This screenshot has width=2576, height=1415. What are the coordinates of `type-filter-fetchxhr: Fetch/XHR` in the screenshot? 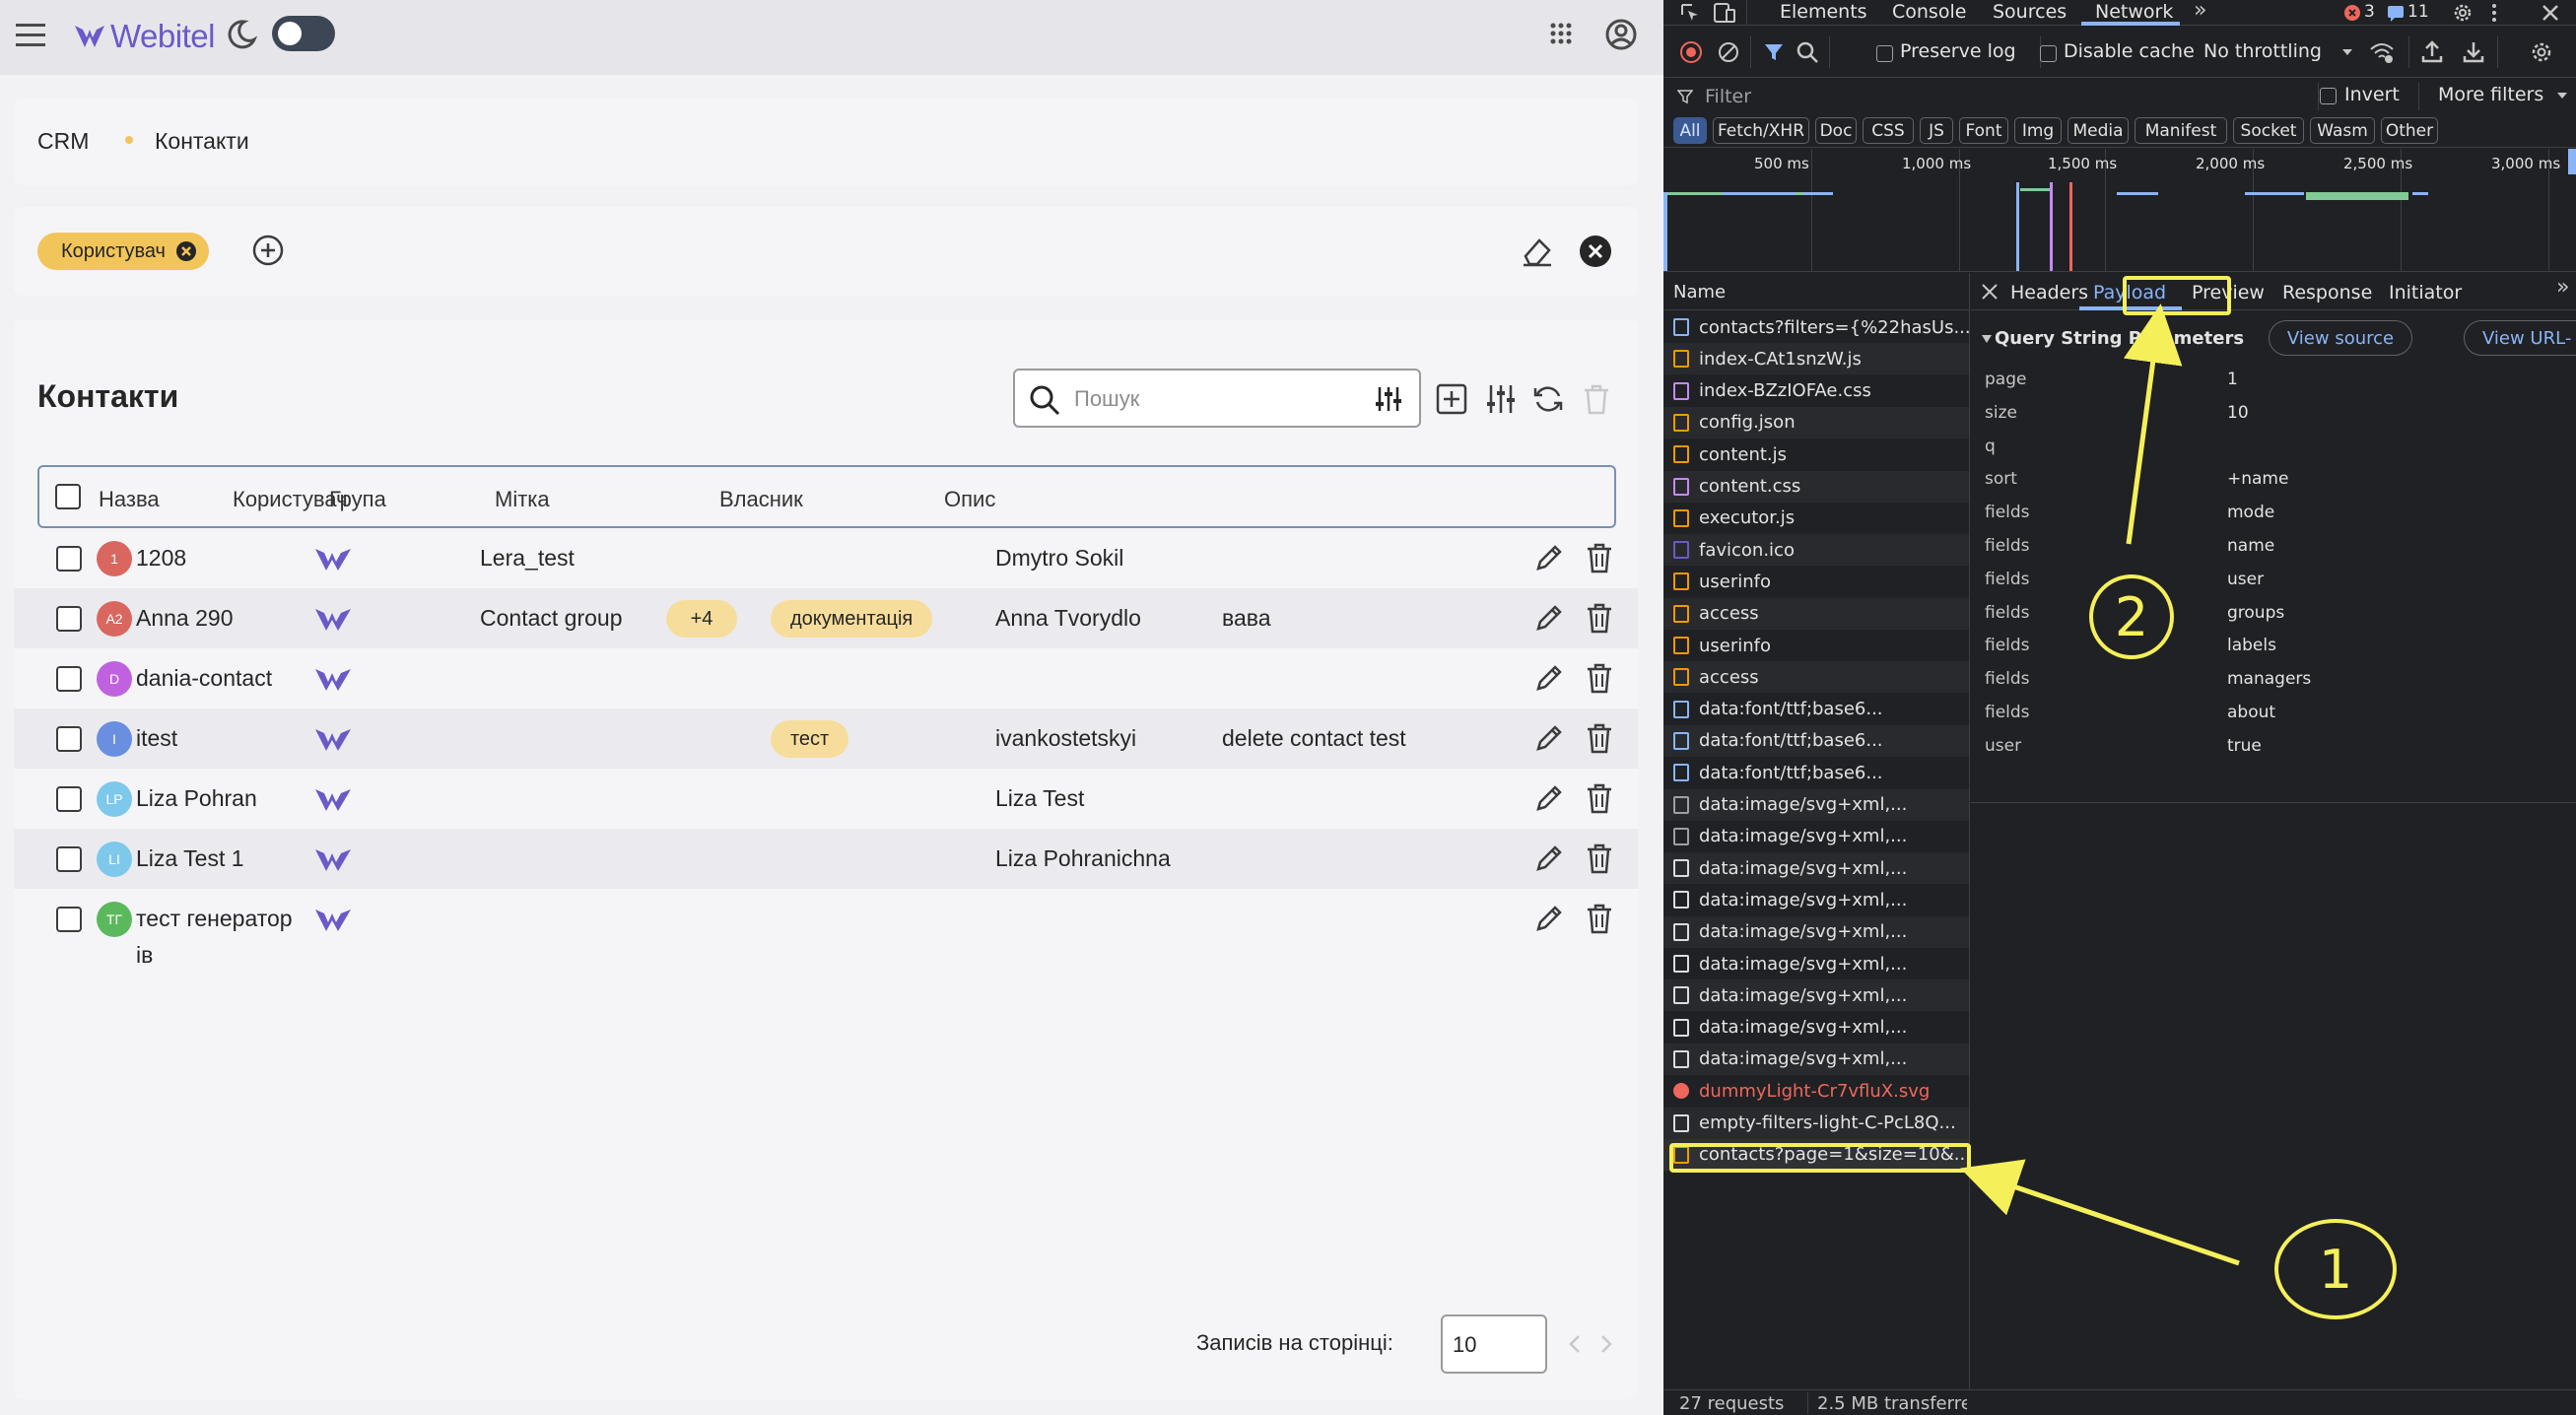 It's located at (1761, 130).